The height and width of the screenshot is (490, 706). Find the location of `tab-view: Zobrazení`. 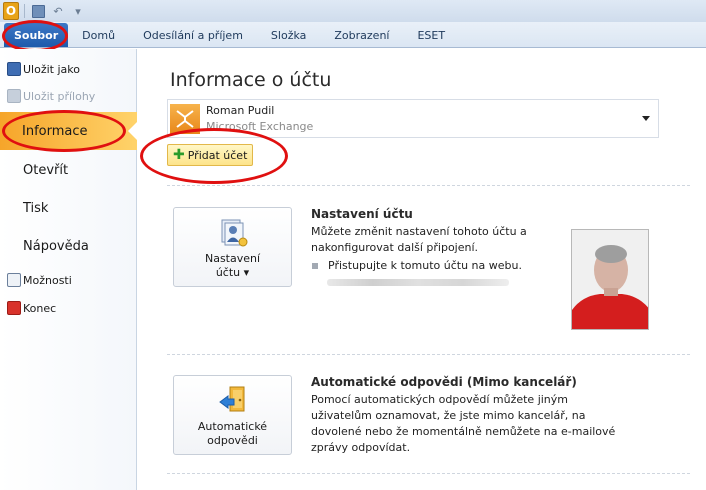

tab-view: Zobrazení is located at coordinates (361, 35).